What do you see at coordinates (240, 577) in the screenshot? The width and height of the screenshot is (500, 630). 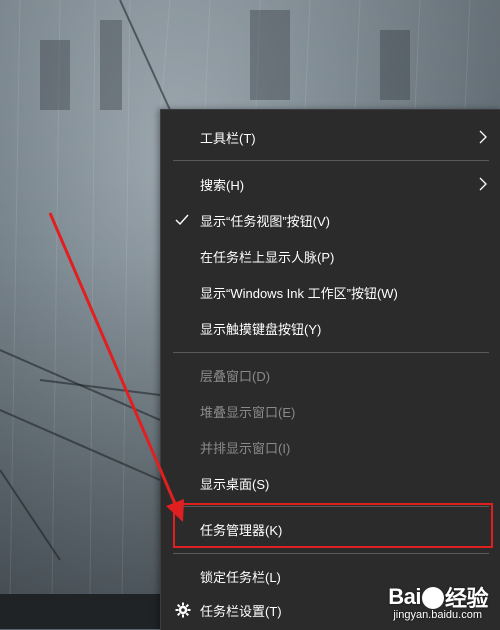 I see `menu-item-label: 锁定任务栏(L)` at bounding box center [240, 577].